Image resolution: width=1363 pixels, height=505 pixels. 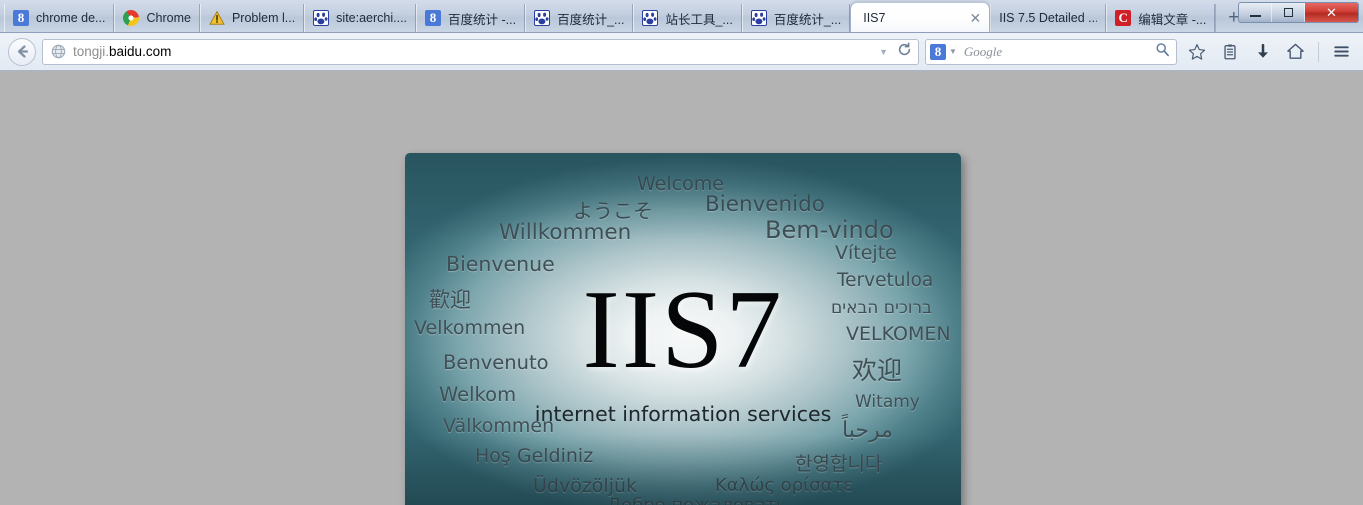 What do you see at coordinates (1255, 15) in the screenshot?
I see `minimize-icon` at bounding box center [1255, 15].